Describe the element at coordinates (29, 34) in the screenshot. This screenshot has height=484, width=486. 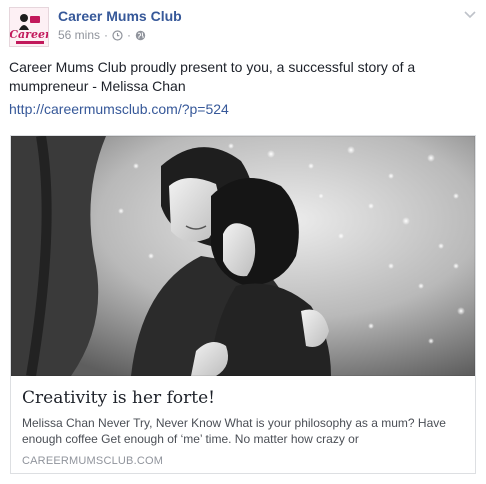
I see `logo-wordmark: Career` at that location.